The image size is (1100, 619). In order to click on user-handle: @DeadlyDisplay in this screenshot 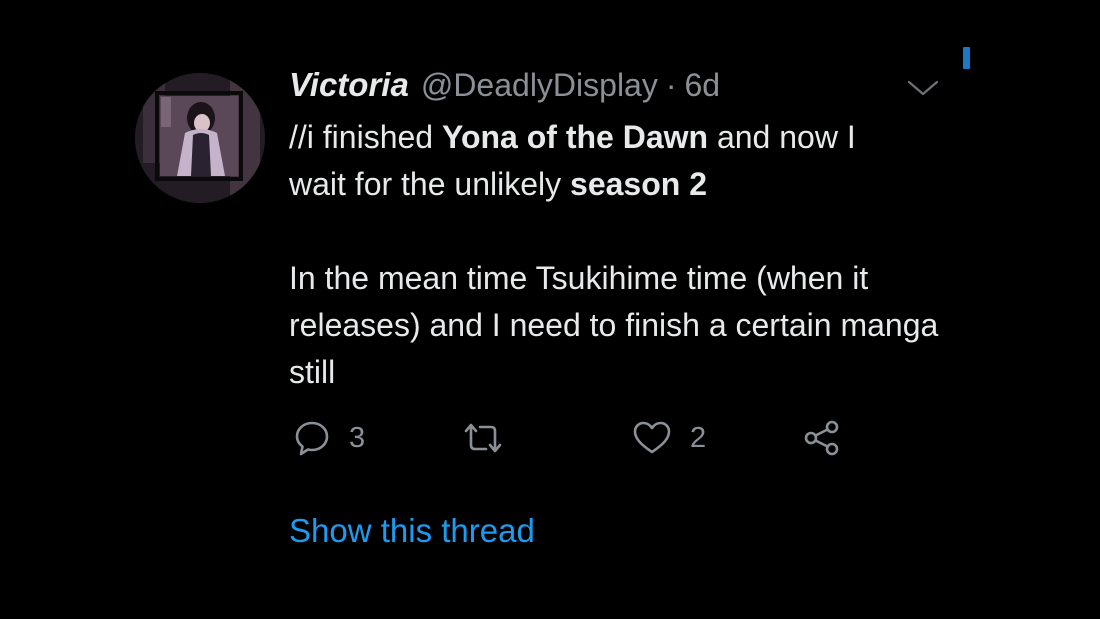, I will do `click(539, 85)`.